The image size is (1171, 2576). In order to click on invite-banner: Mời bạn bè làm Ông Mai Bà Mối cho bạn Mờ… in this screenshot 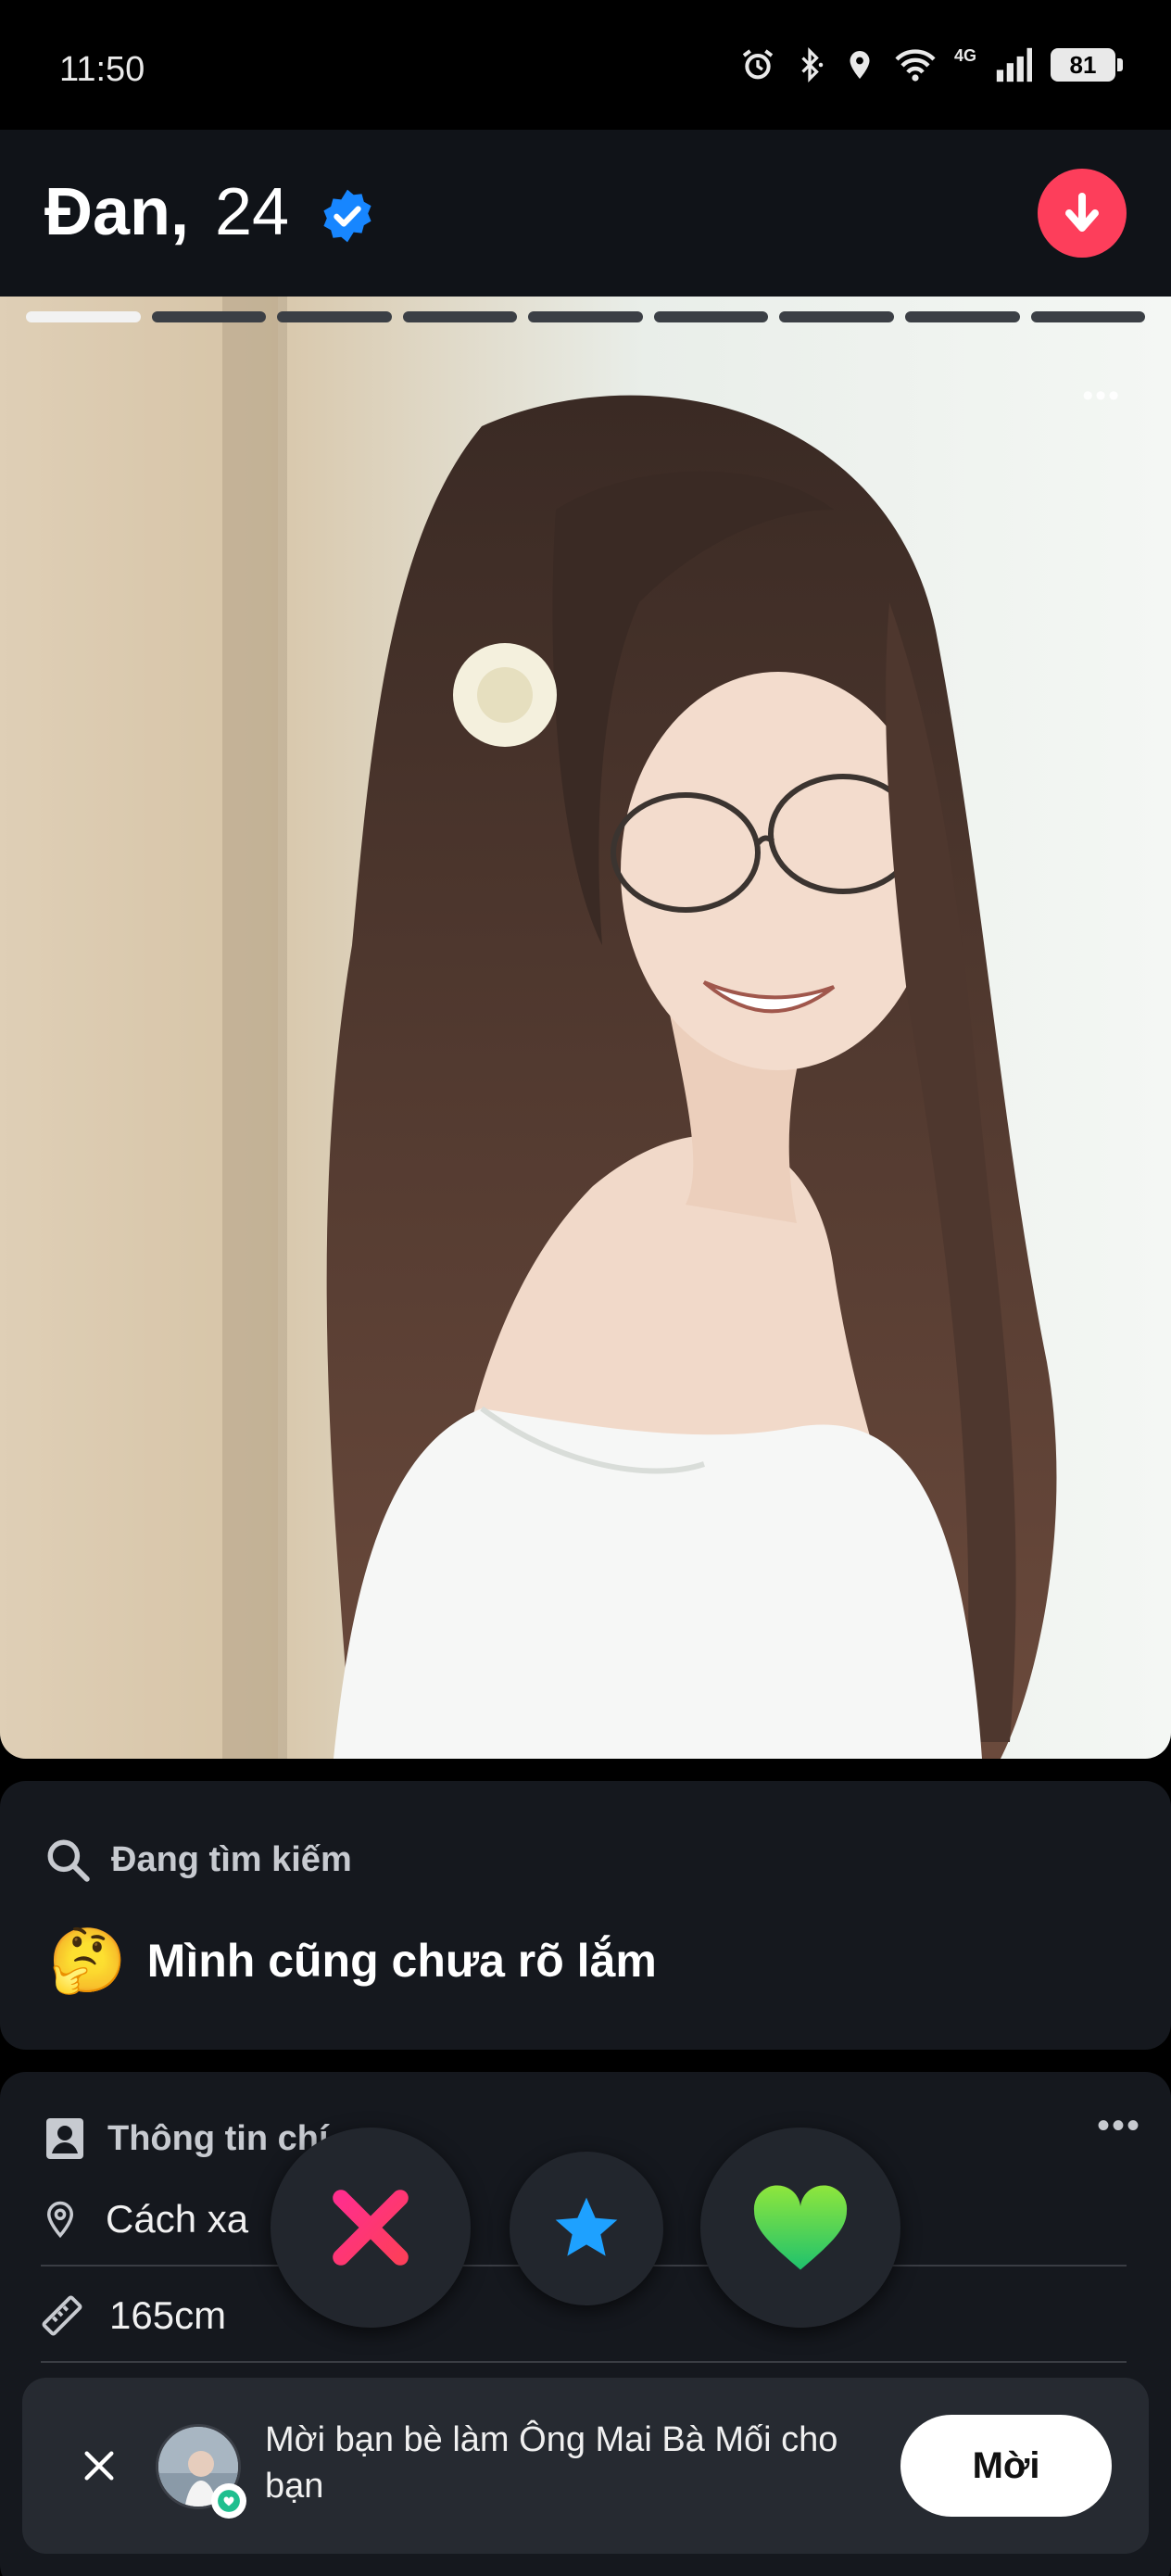, I will do `click(585, 2466)`.